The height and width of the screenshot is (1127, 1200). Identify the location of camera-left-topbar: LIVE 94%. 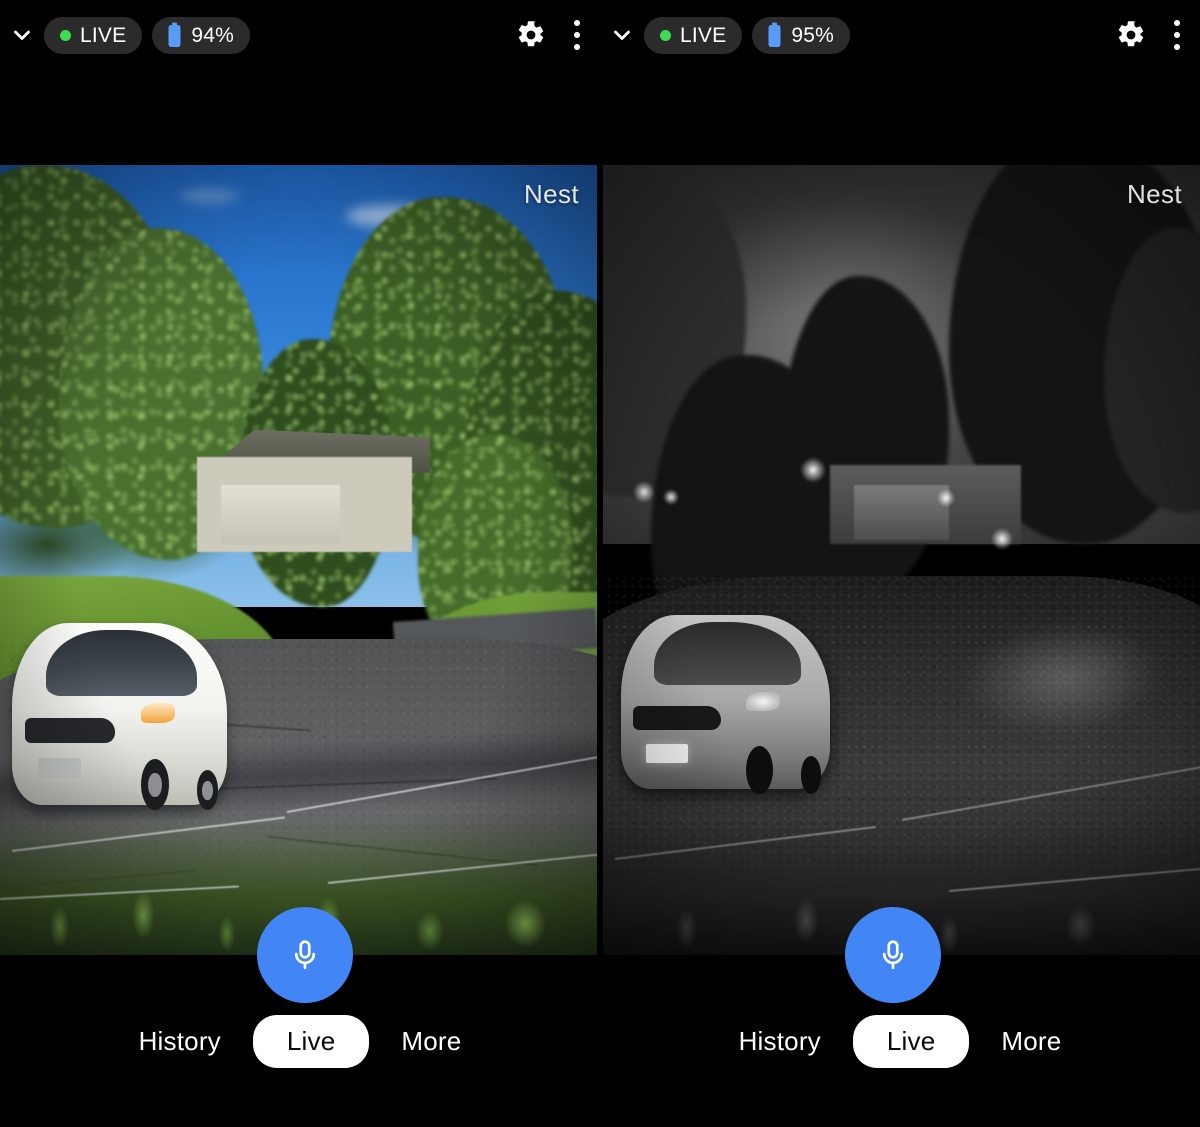
(300, 35).